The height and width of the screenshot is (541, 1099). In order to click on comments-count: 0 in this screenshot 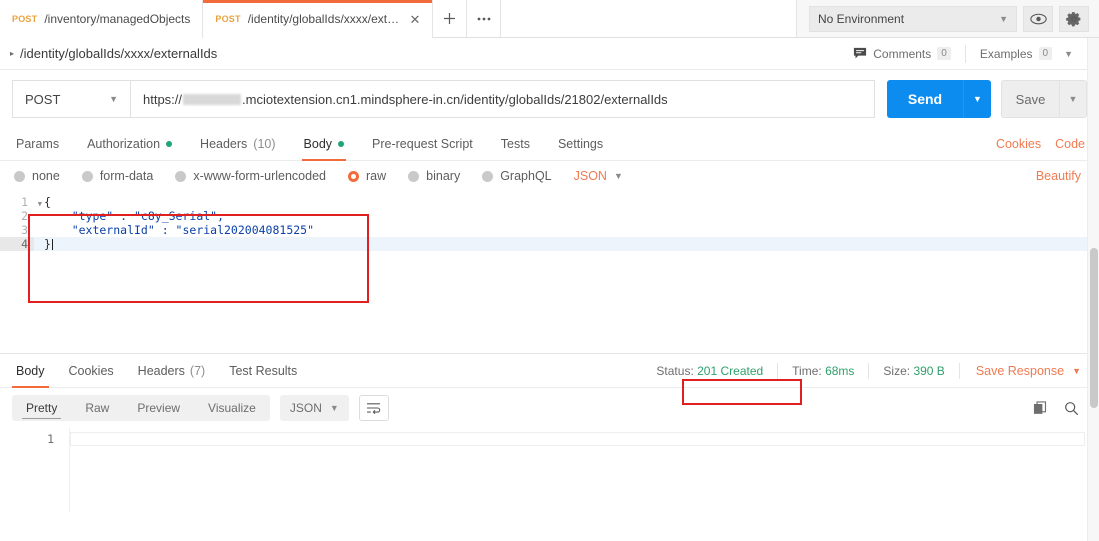, I will do `click(944, 53)`.